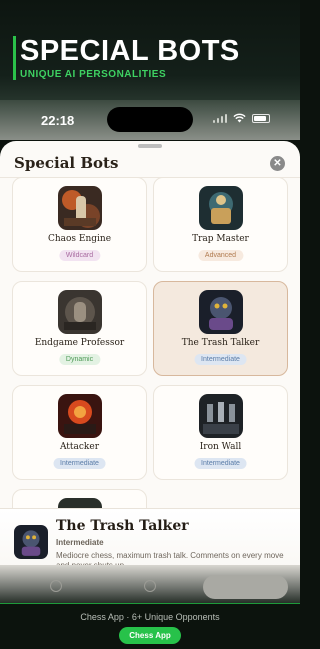 The width and height of the screenshot is (320, 649). I want to click on wifi-icon, so click(239, 118).